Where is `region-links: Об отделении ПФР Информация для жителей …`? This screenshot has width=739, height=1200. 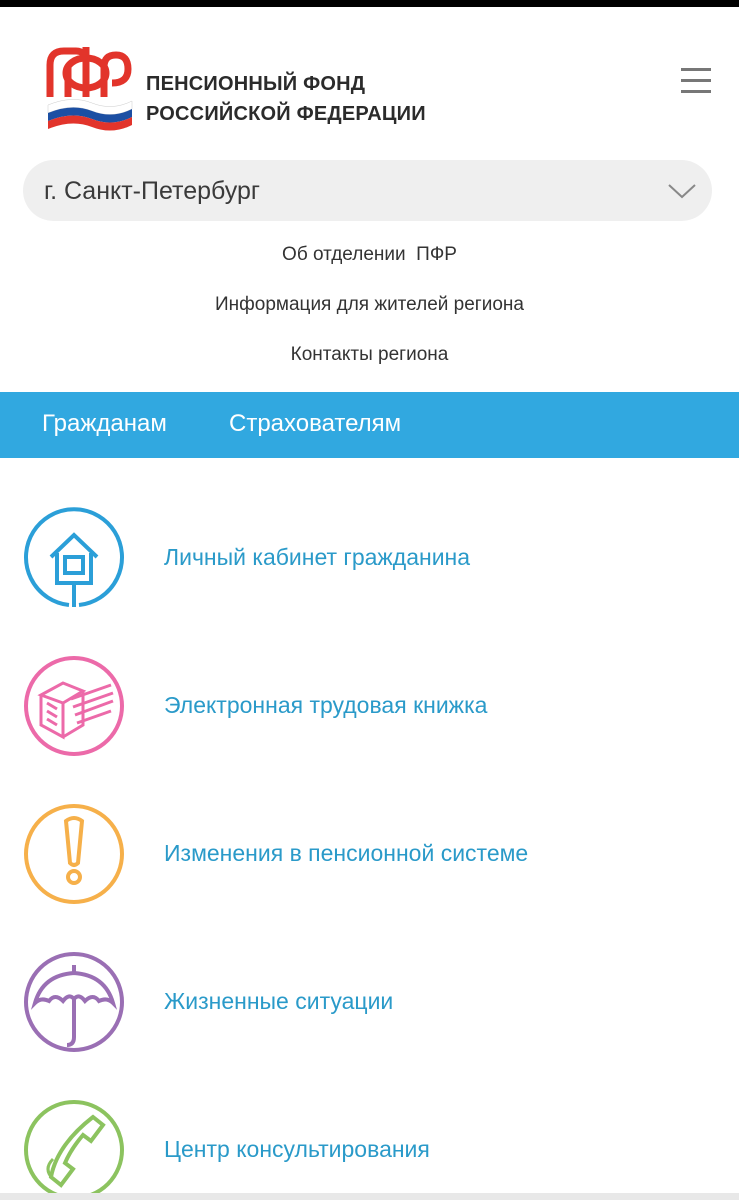
region-links: Об отделении ПФР Информация для жителей … is located at coordinates (369, 311).